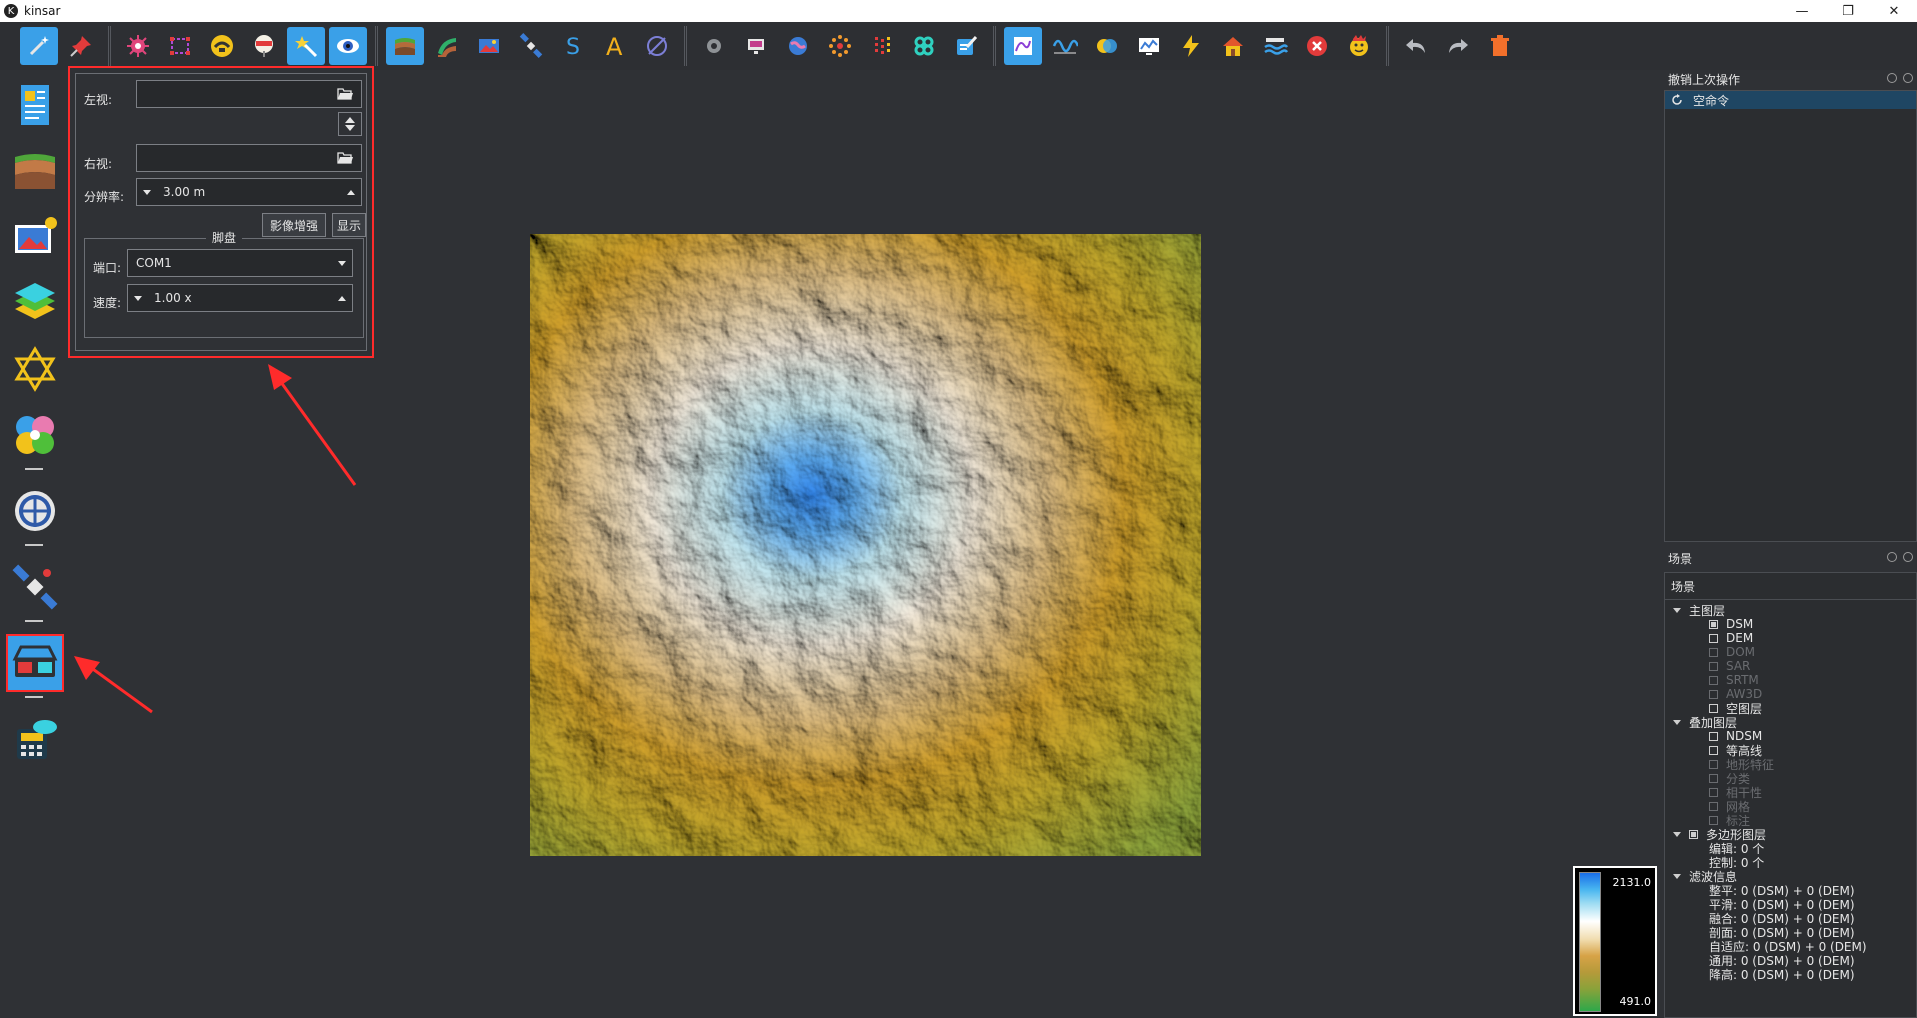 The width and height of the screenshot is (1917, 1018). What do you see at coordinates (249, 94) in the screenshot?
I see `left-view-input` at bounding box center [249, 94].